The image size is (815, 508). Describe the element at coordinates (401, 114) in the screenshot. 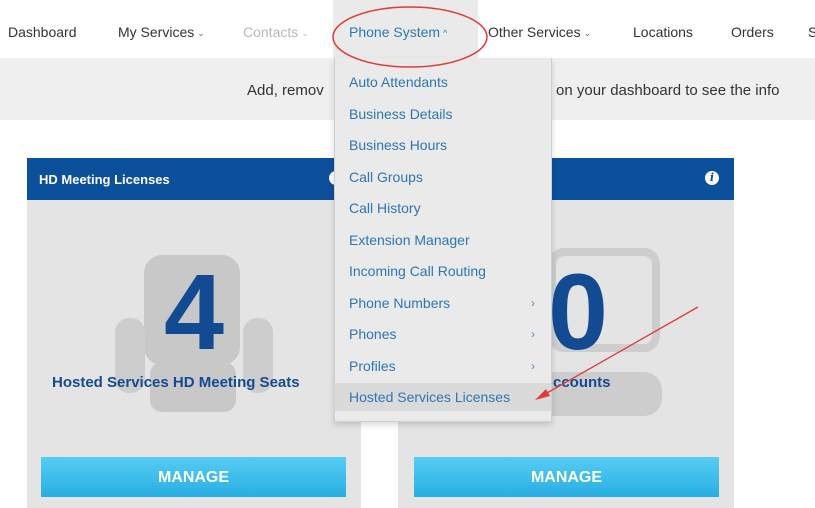

I see `menu-item-business-details: Business Details` at that location.